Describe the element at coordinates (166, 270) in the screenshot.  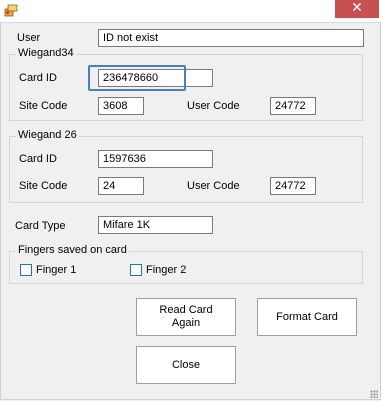
I see `finger2-label: Finger 2` at that location.